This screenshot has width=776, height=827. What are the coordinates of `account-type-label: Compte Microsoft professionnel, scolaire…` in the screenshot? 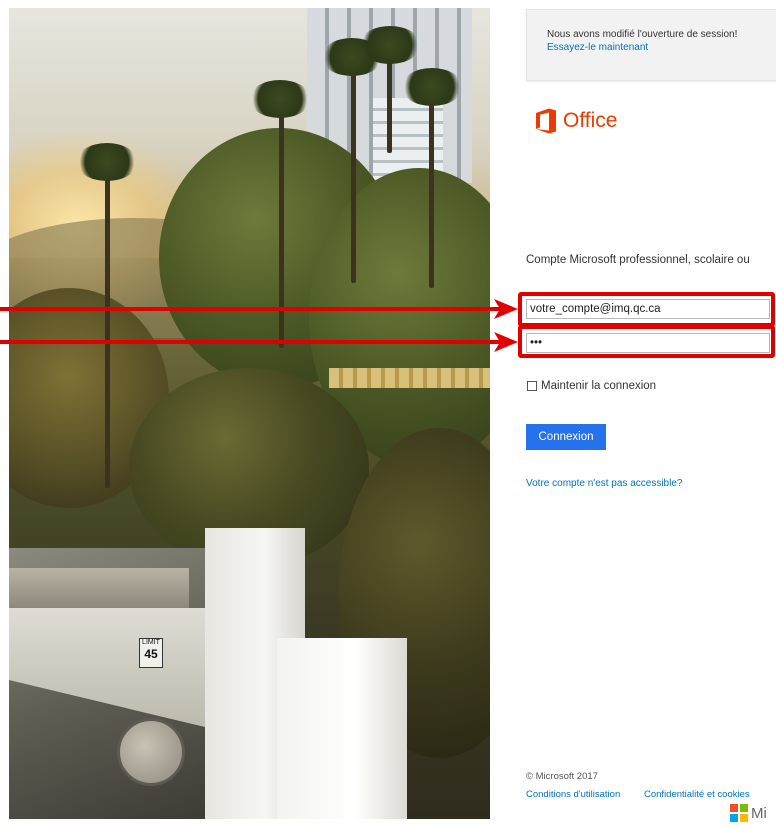 It's located at (638, 260).